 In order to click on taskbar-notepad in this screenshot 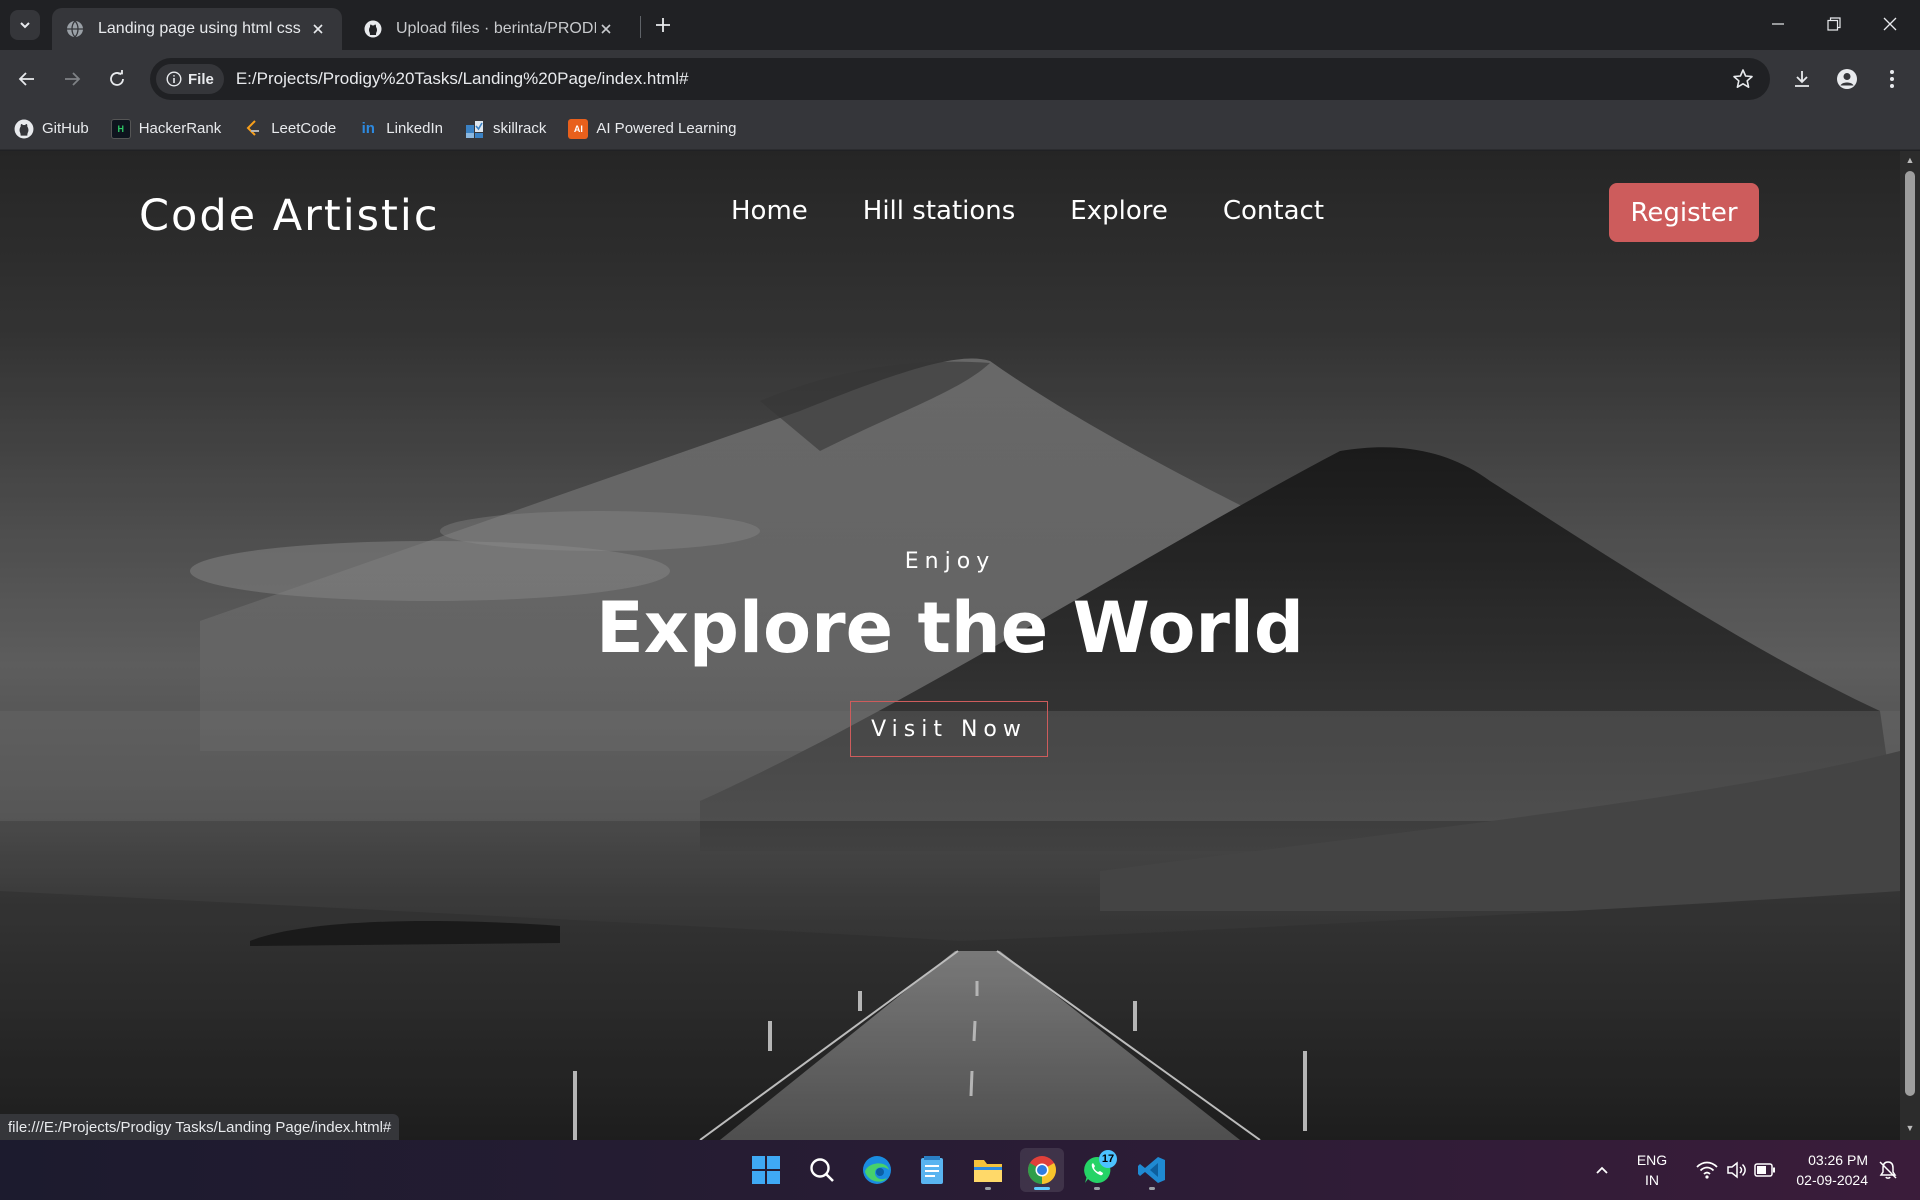, I will do `click(932, 1170)`.